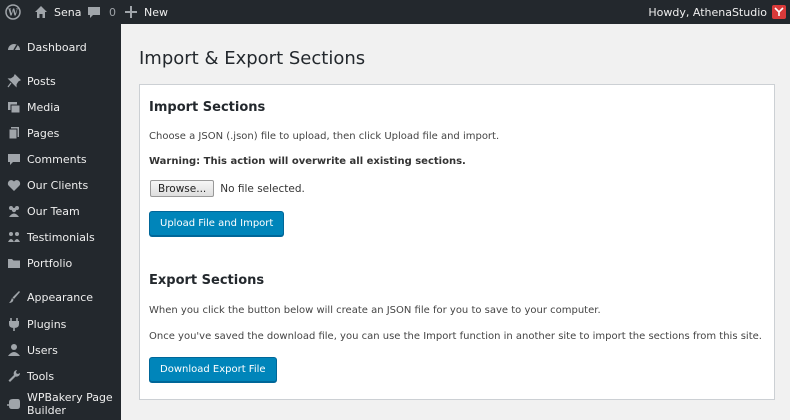 This screenshot has height=420, width=790. What do you see at coordinates (60, 263) in the screenshot?
I see `sidebar-item-portfolio: Portfolio` at bounding box center [60, 263].